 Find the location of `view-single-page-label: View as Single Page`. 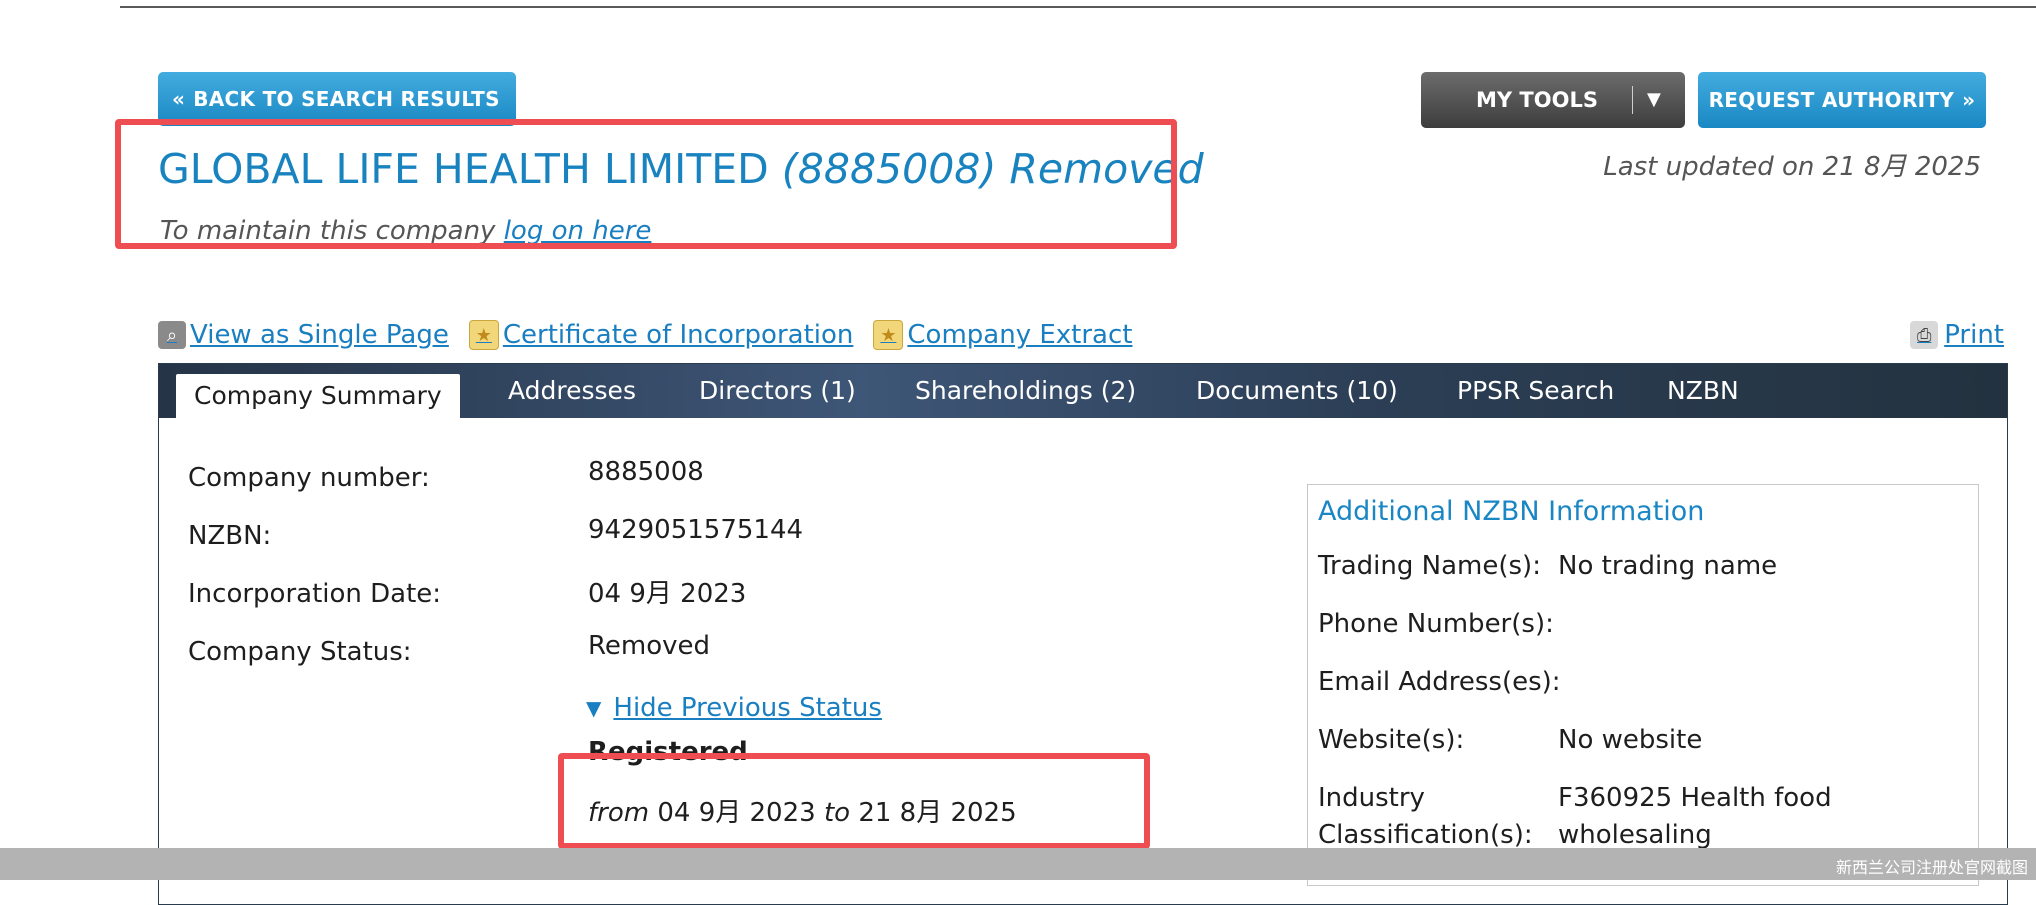

view-single-page-label: View as Single Page is located at coordinates (319, 335).